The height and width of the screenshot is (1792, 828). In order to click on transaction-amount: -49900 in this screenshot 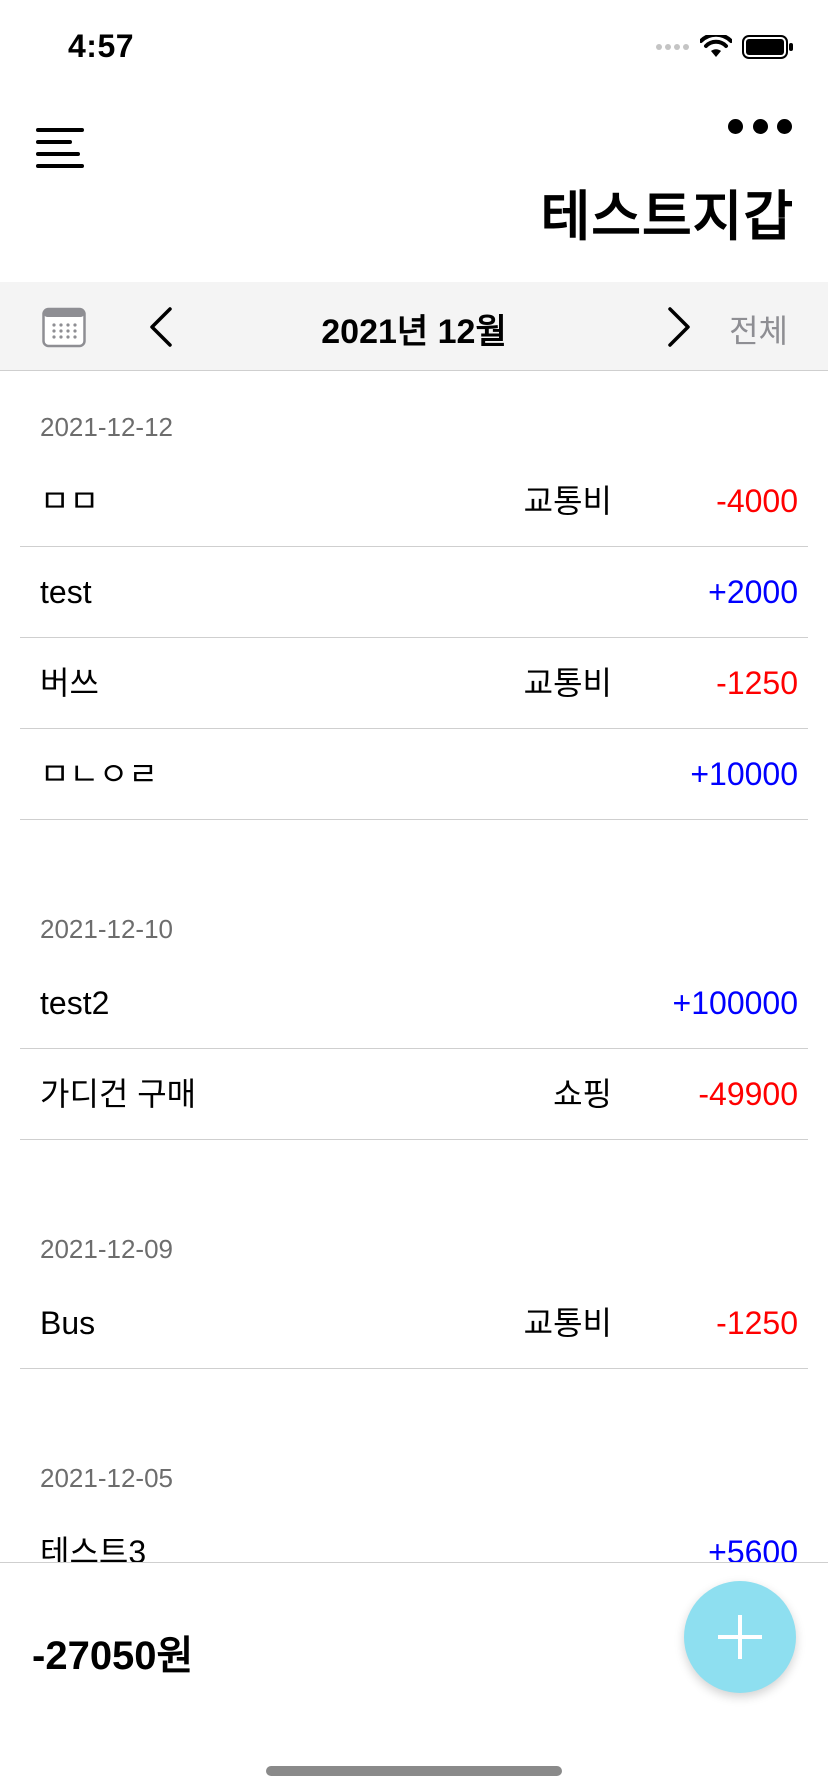, I will do `click(748, 1094)`.